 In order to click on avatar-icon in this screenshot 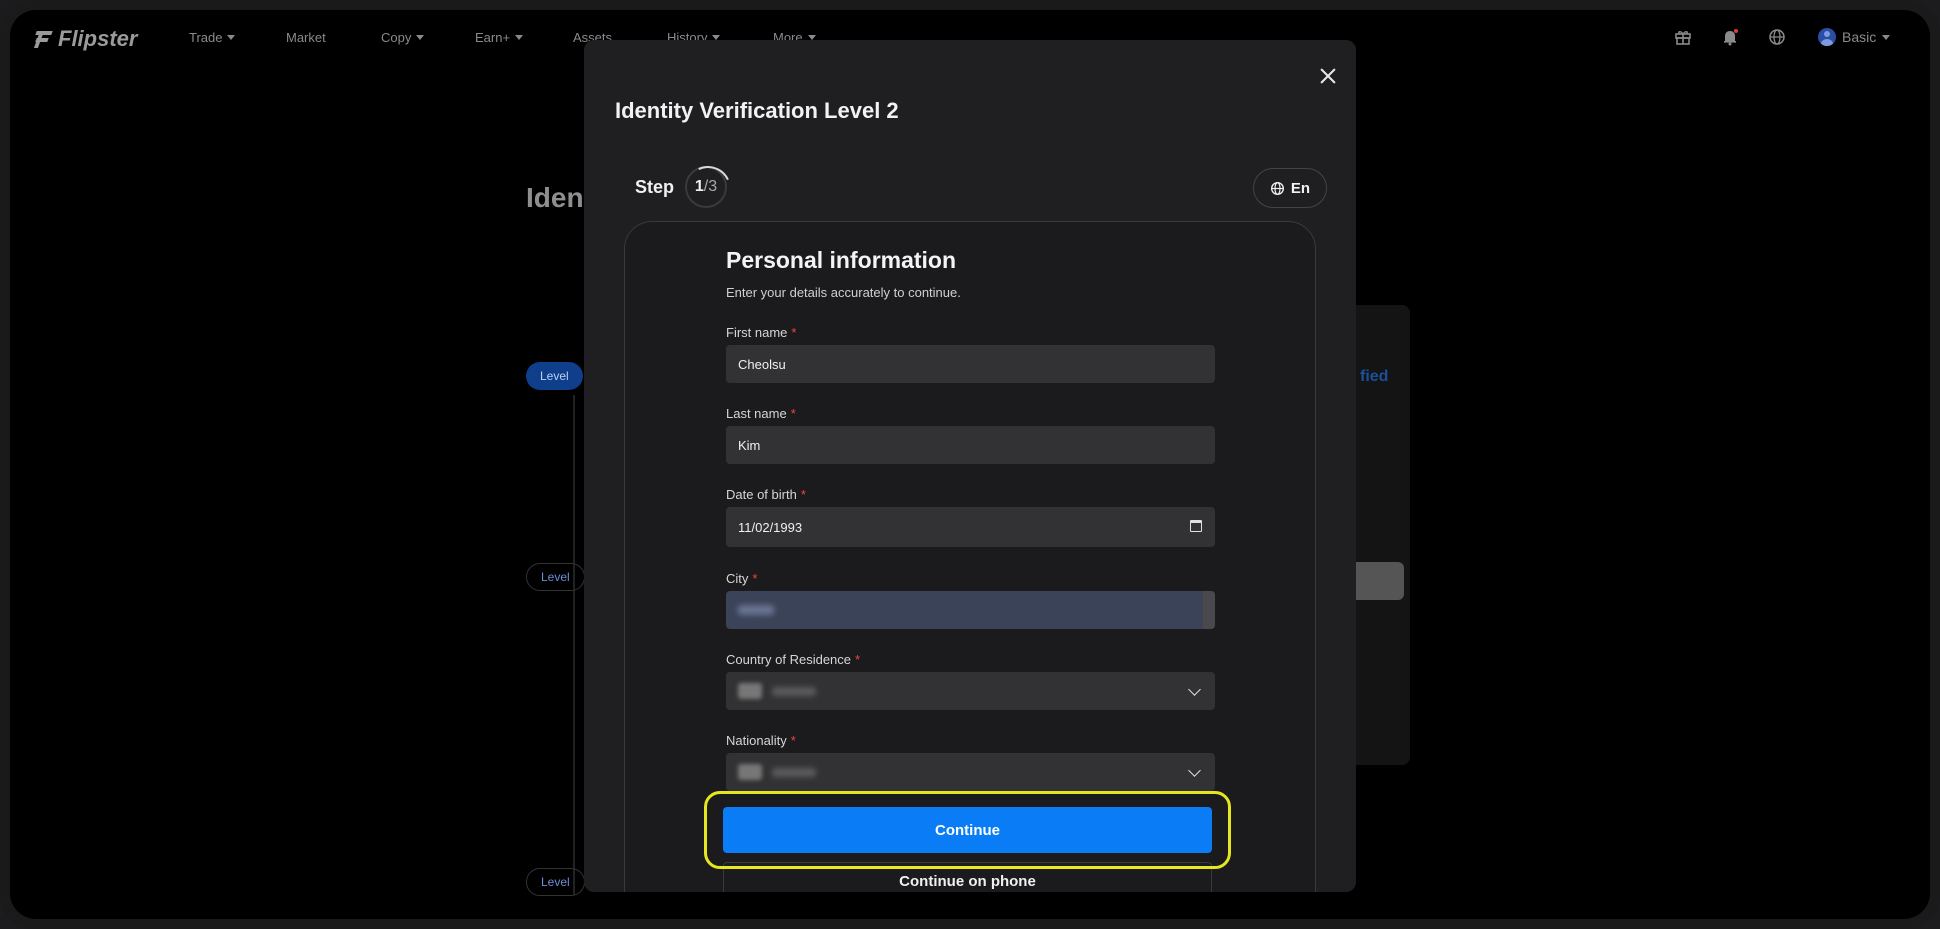, I will do `click(1827, 37)`.